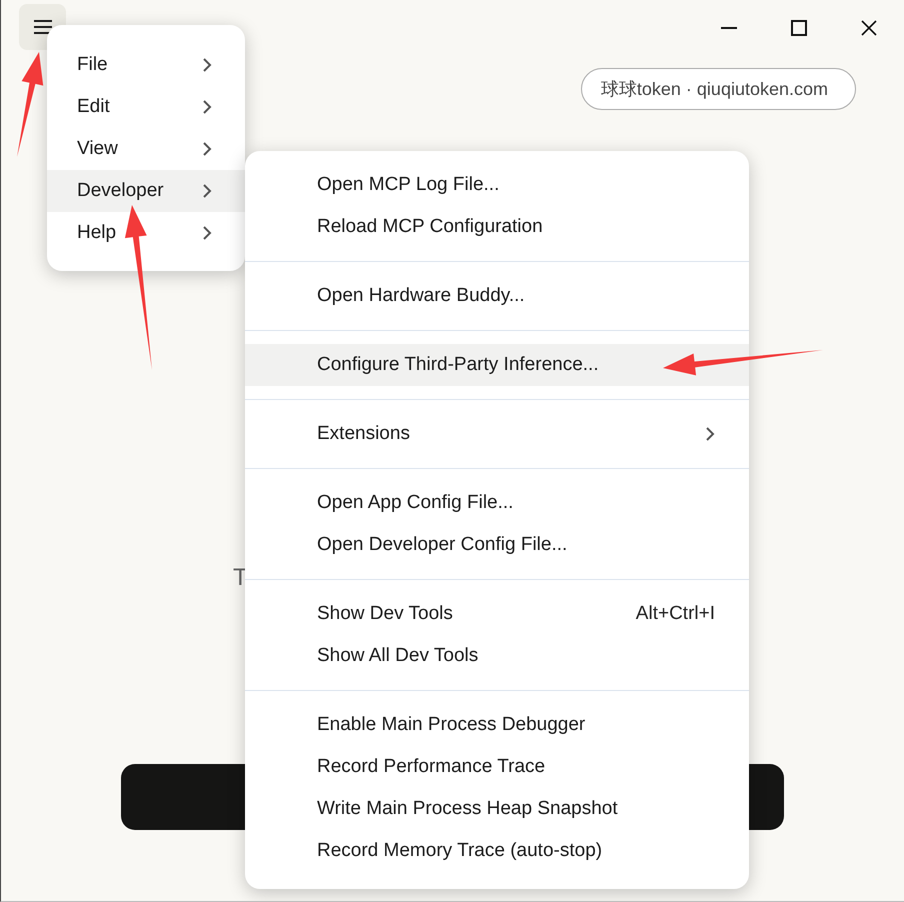  Describe the element at coordinates (146, 107) in the screenshot. I see `menu-item: Edit` at that location.